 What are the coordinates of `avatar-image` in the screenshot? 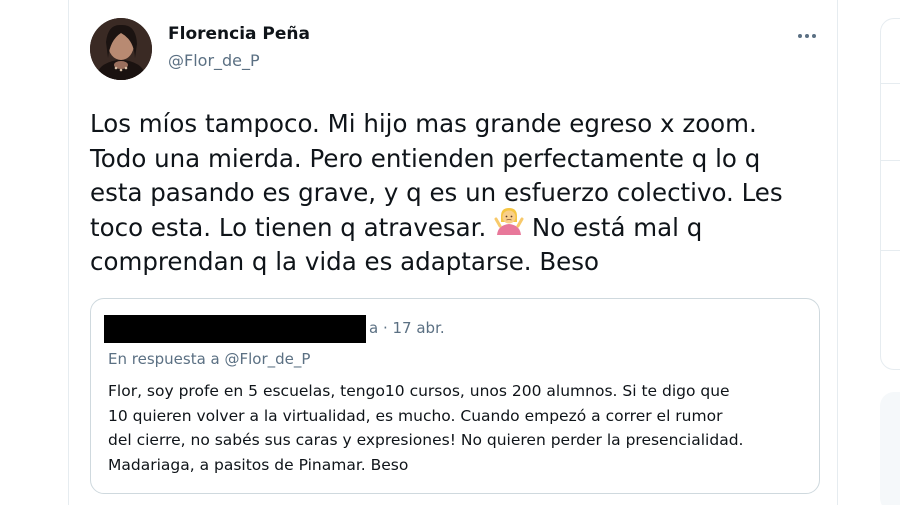 It's located at (121, 49).